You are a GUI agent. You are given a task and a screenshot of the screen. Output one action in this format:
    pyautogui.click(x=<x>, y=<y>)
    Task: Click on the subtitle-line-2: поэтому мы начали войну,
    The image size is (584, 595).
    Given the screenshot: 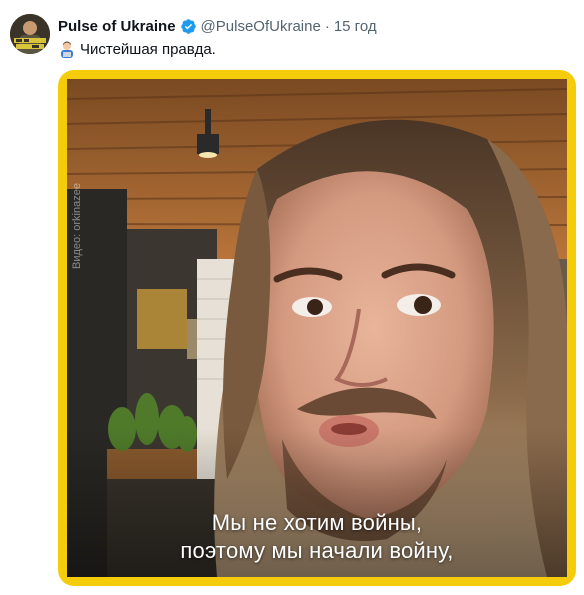 What is the action you would take?
    pyautogui.click(x=317, y=550)
    